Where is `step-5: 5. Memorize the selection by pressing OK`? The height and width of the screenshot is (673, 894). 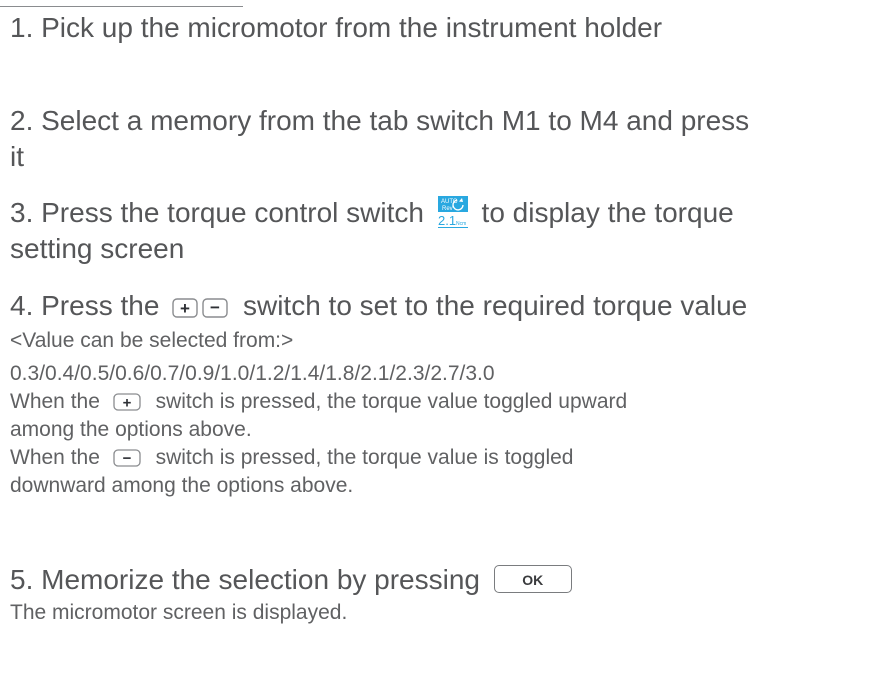
step-5: 5. Memorize the selection by pressing OK is located at coordinates (291, 580).